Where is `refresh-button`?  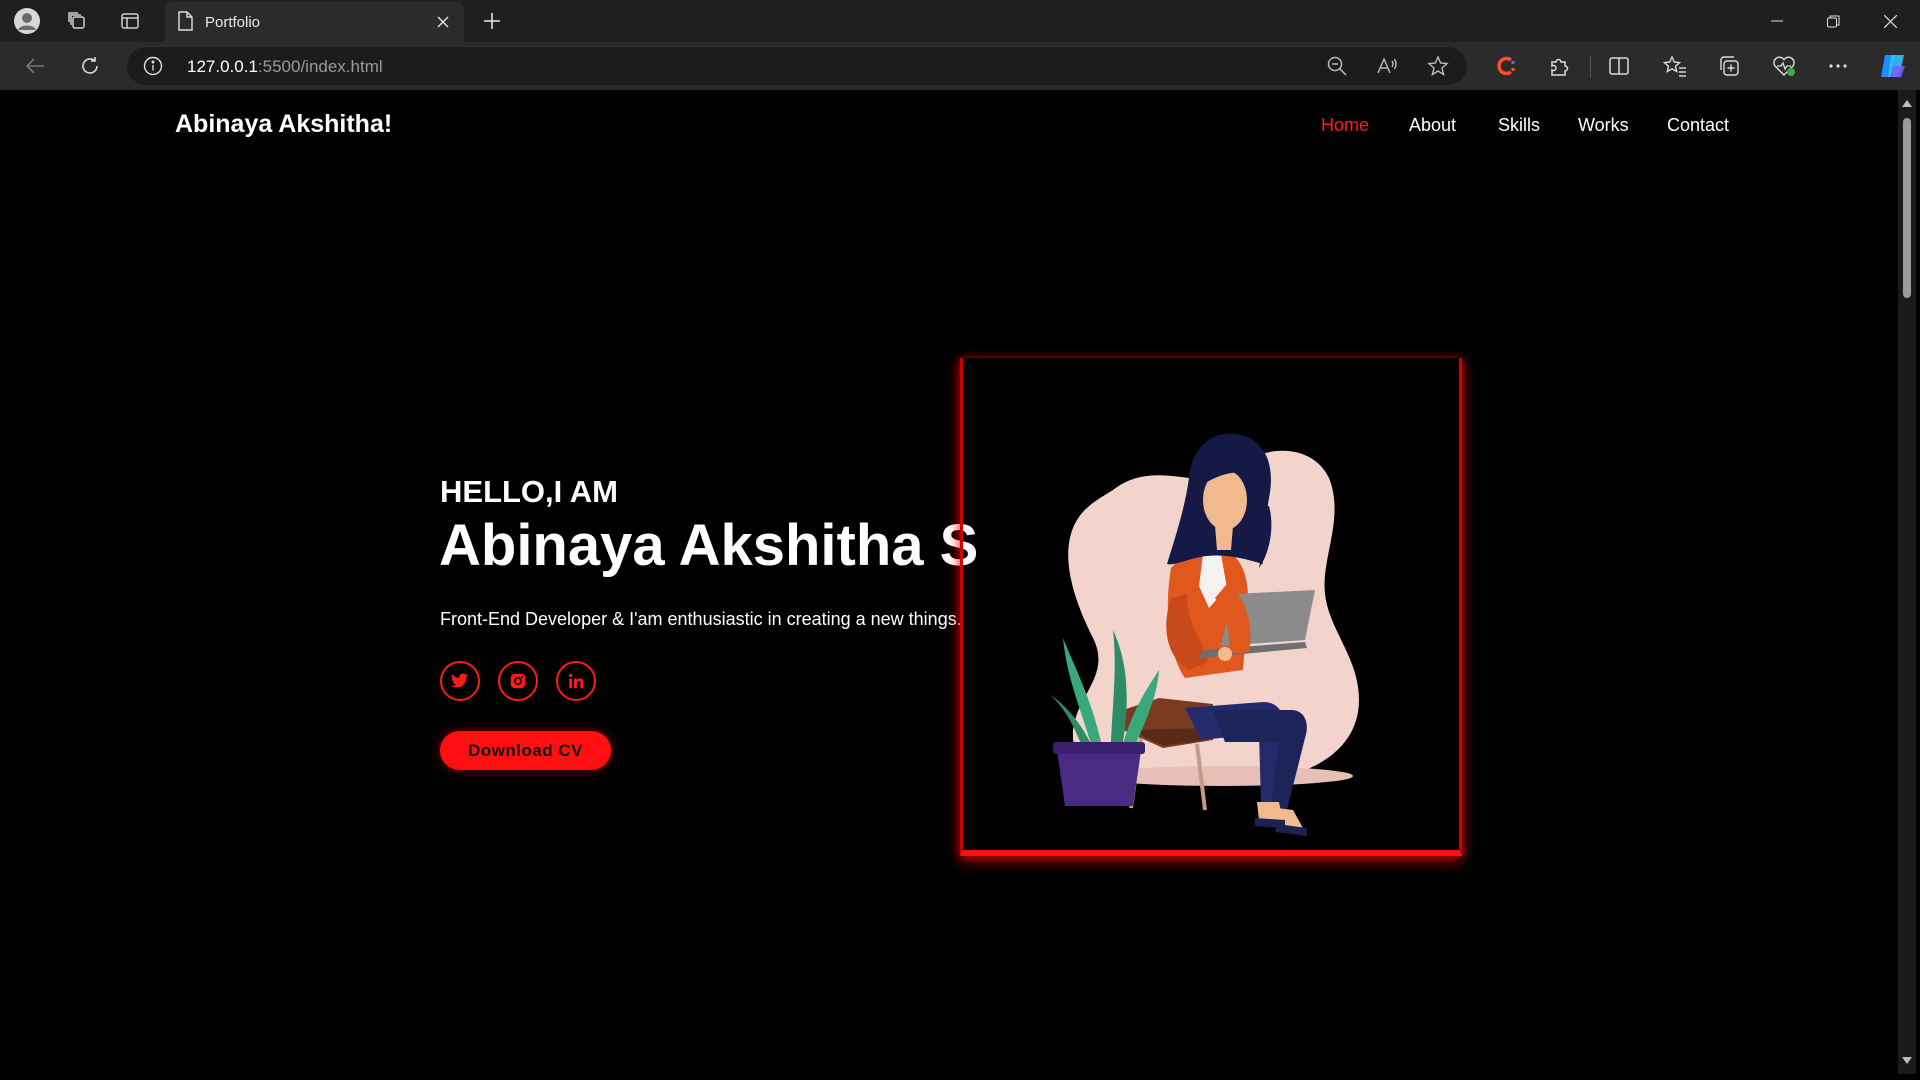 refresh-button is located at coordinates (90, 66).